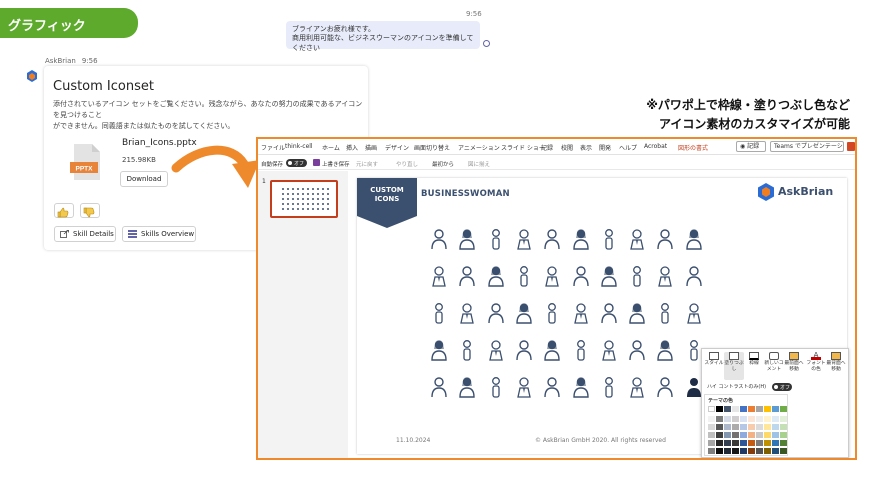  What do you see at coordinates (836, 366) in the screenshot?
I see `send-to-back-button: 最背面へ移動` at bounding box center [836, 366].